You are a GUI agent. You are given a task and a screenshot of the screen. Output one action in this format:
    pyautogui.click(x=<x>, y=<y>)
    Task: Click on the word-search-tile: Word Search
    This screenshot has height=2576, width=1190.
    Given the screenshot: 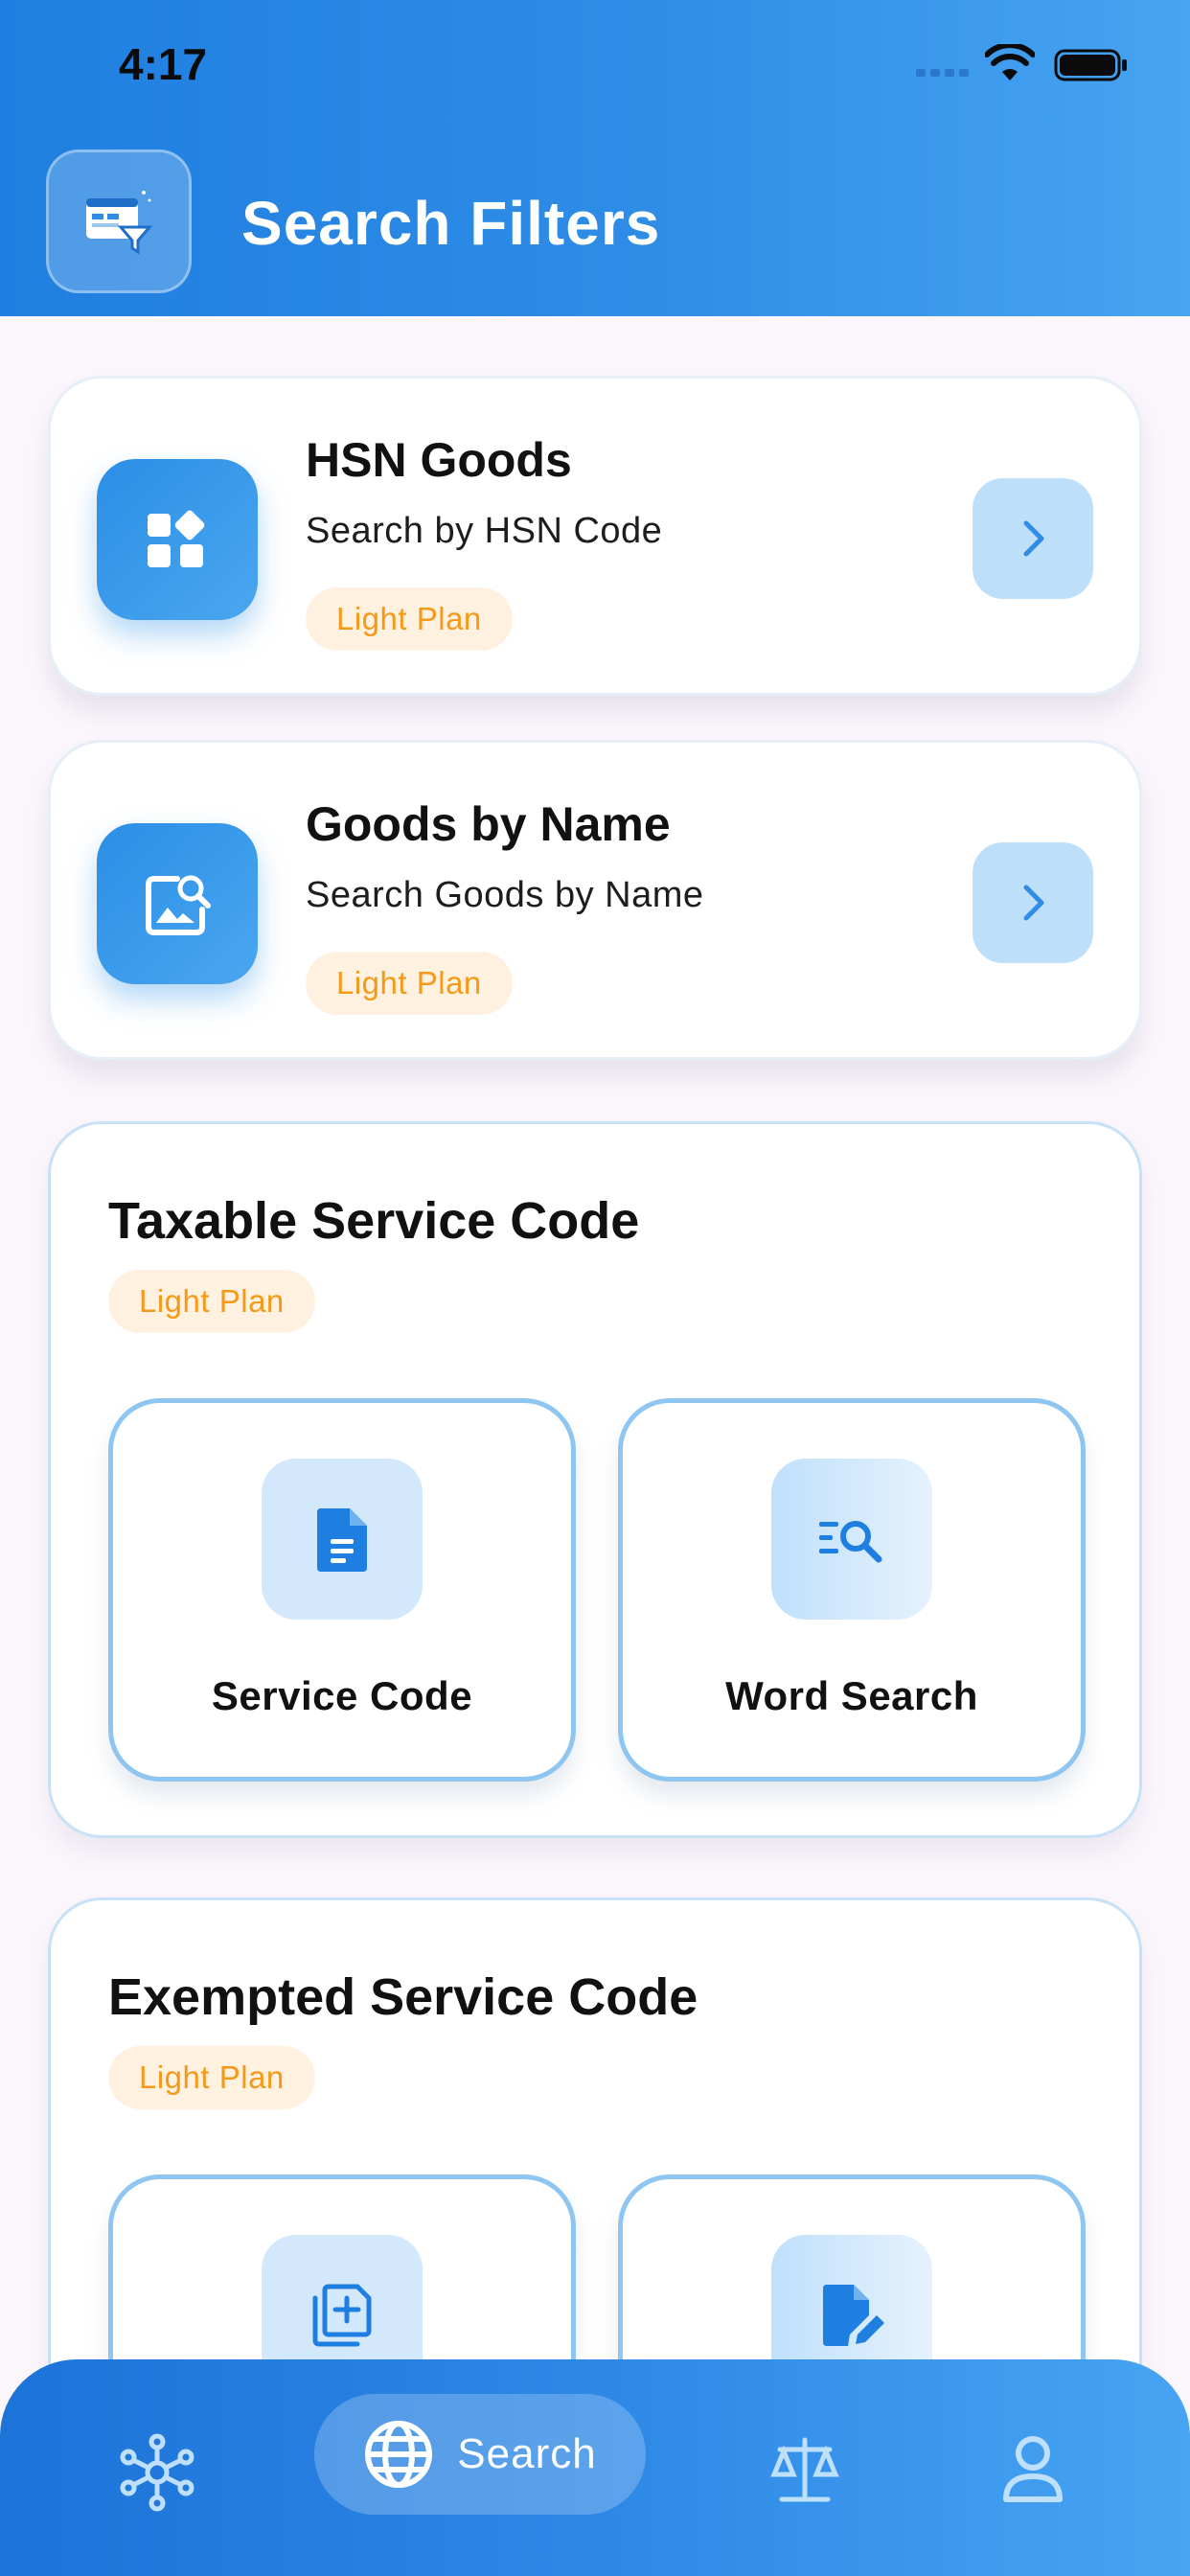 What is the action you would take?
    pyautogui.click(x=852, y=1590)
    